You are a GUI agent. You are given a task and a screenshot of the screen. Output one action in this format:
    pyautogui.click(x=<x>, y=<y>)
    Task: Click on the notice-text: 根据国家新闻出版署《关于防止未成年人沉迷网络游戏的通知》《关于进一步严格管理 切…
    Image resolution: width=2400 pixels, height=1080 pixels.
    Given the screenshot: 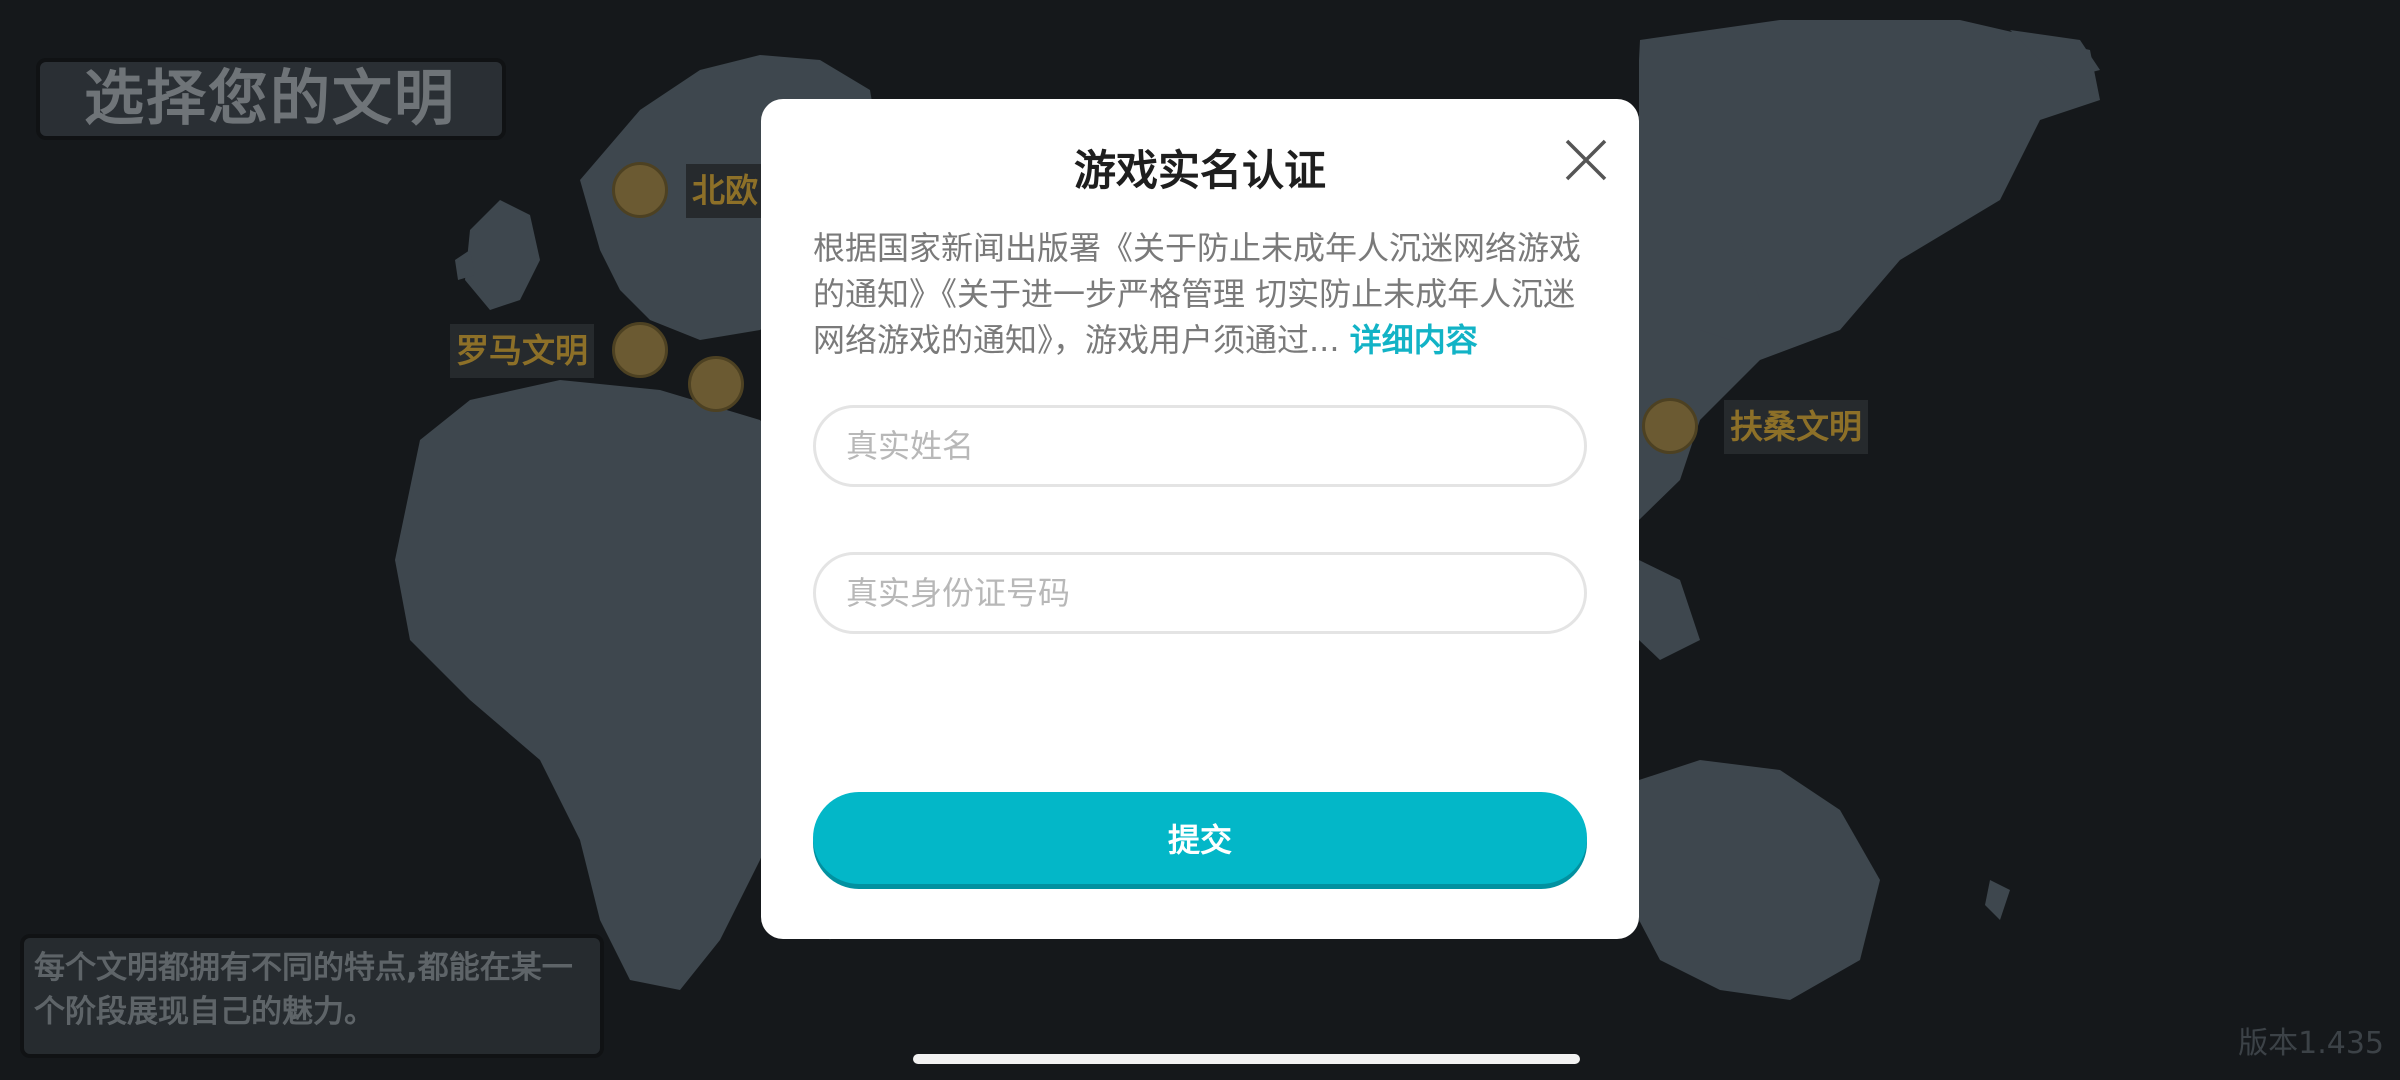 What is the action you would take?
    pyautogui.click(x=1203, y=294)
    